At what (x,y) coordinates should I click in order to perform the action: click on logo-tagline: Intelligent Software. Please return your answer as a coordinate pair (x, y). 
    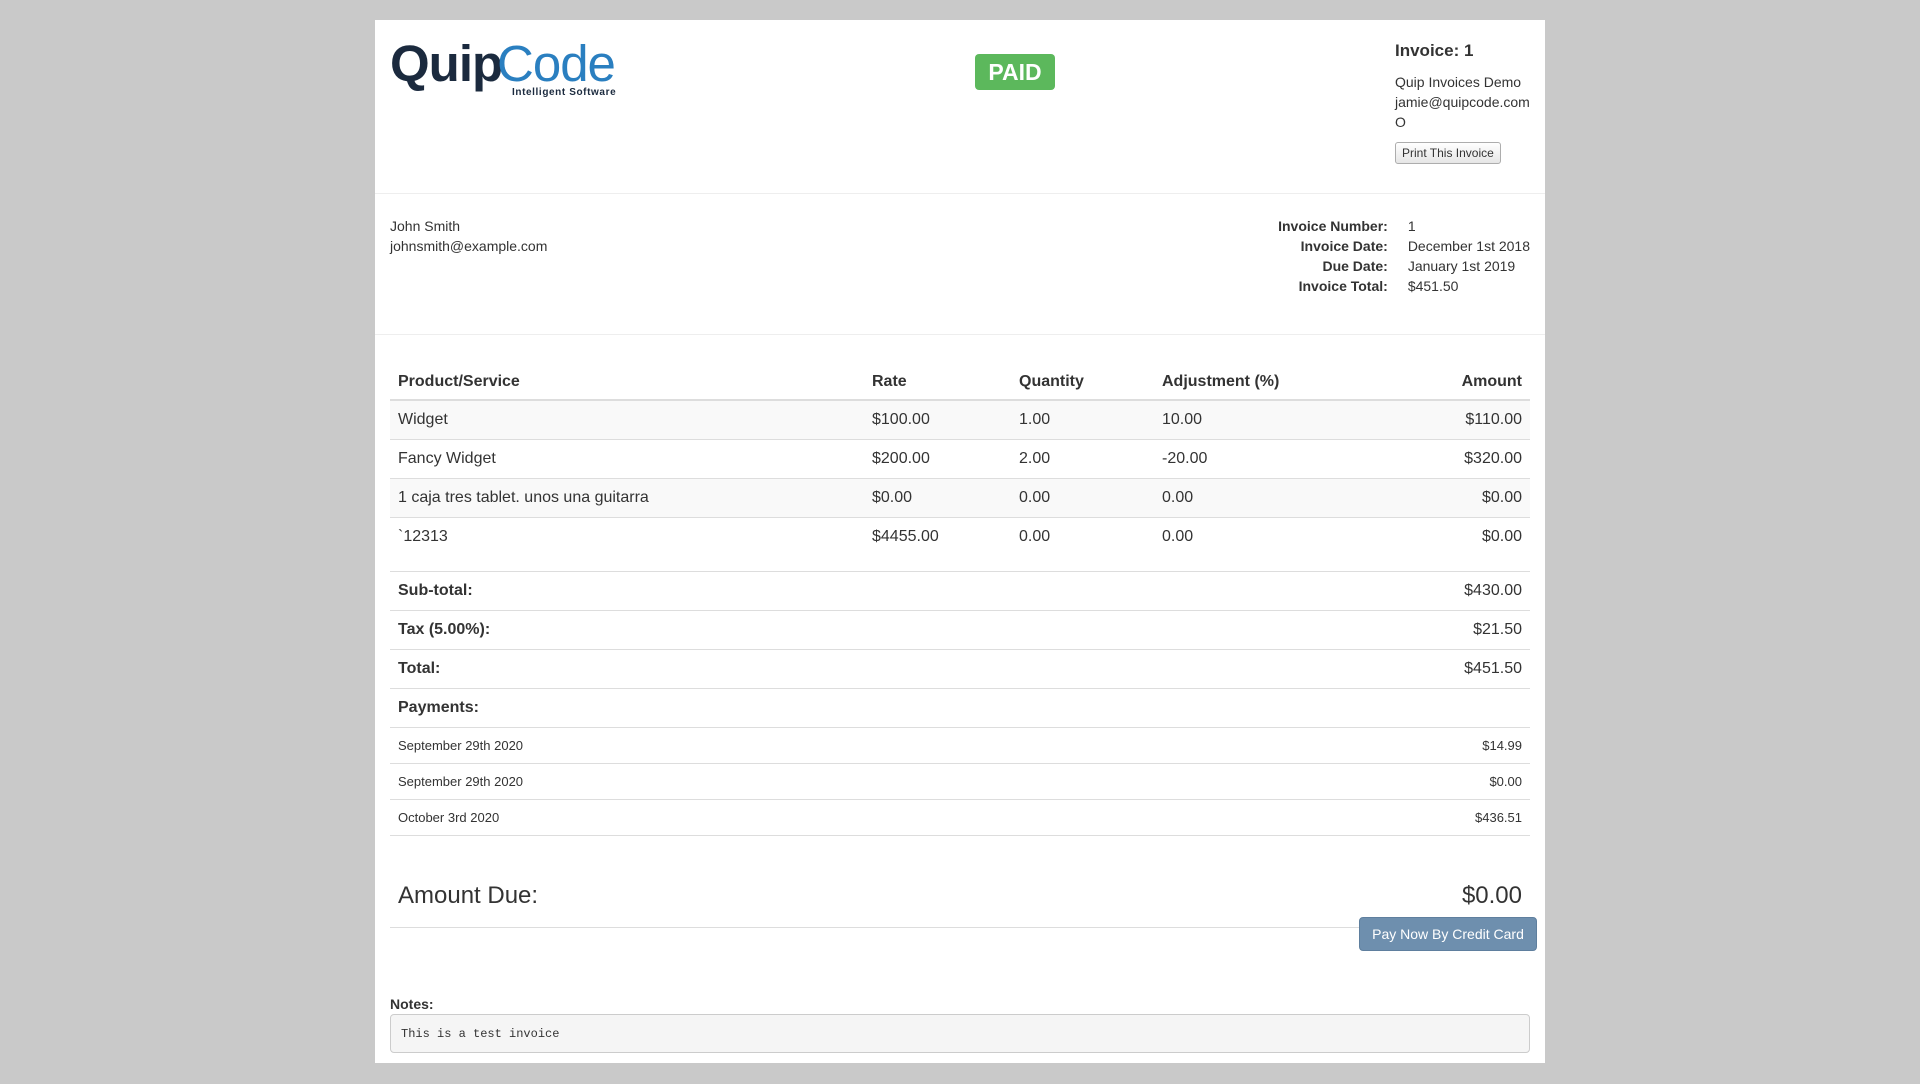
    Looking at the image, I should click on (564, 92).